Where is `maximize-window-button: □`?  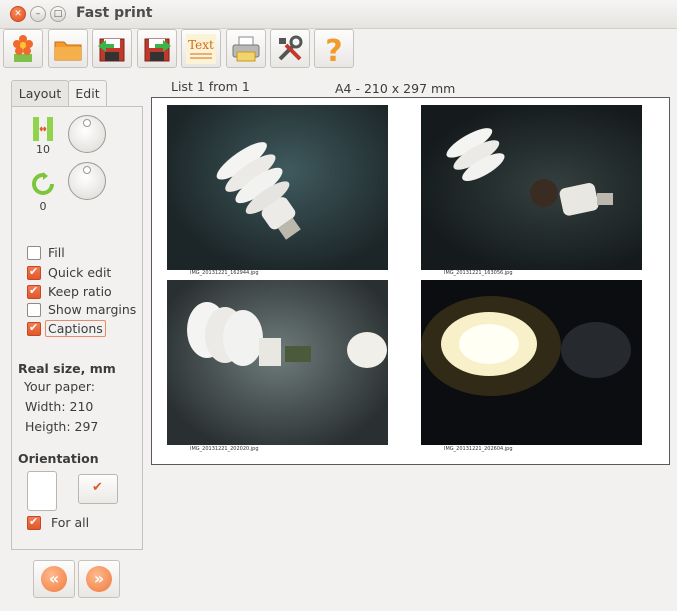
maximize-window-button: □ is located at coordinates (58, 14).